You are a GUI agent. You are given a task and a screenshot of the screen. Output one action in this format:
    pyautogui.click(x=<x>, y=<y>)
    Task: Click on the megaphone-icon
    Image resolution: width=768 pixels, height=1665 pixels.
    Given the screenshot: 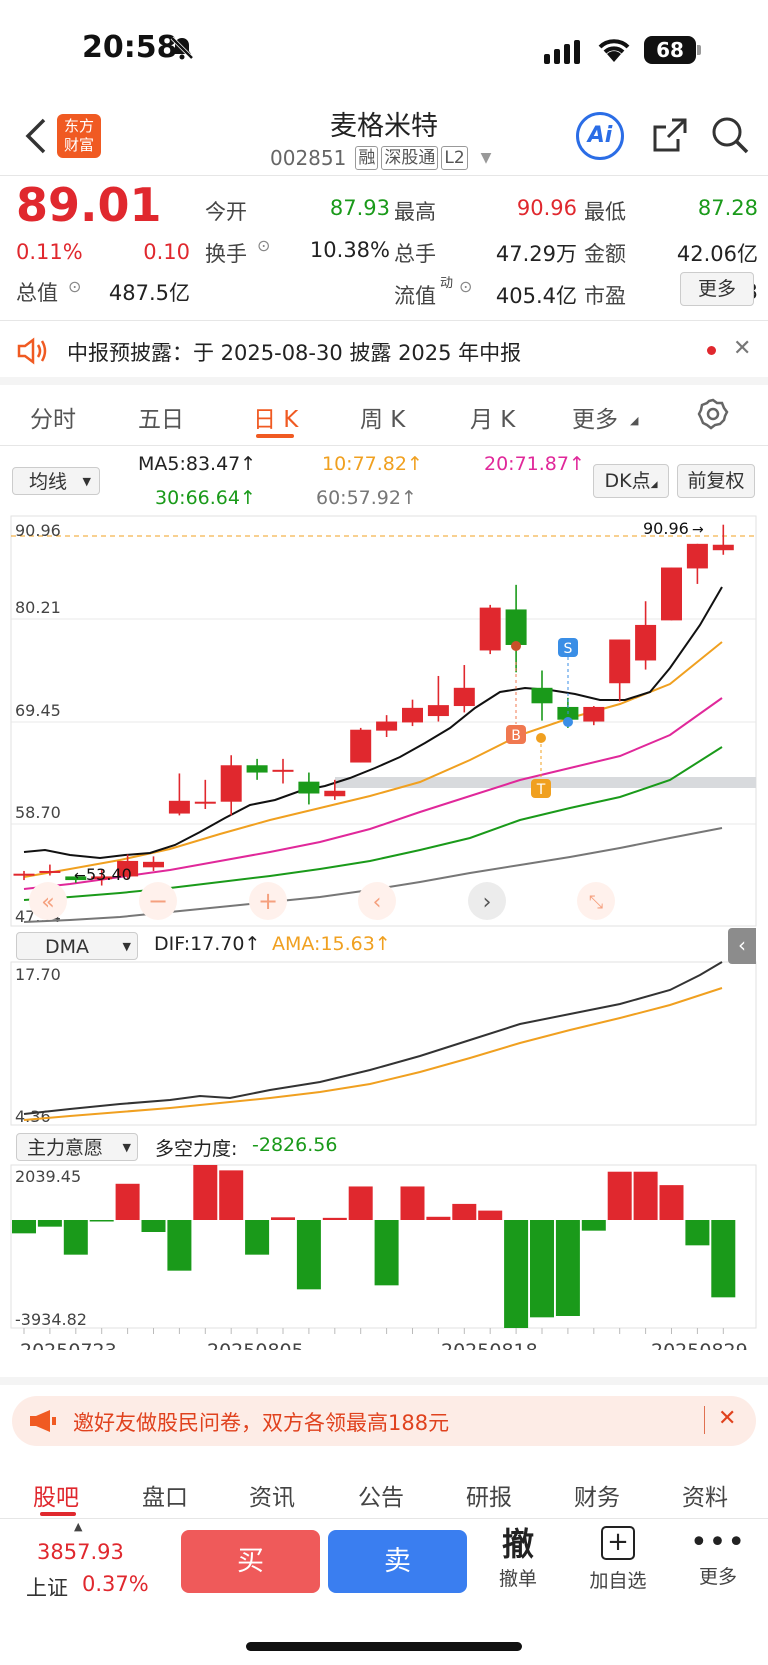 What is the action you would take?
    pyautogui.click(x=43, y=1423)
    